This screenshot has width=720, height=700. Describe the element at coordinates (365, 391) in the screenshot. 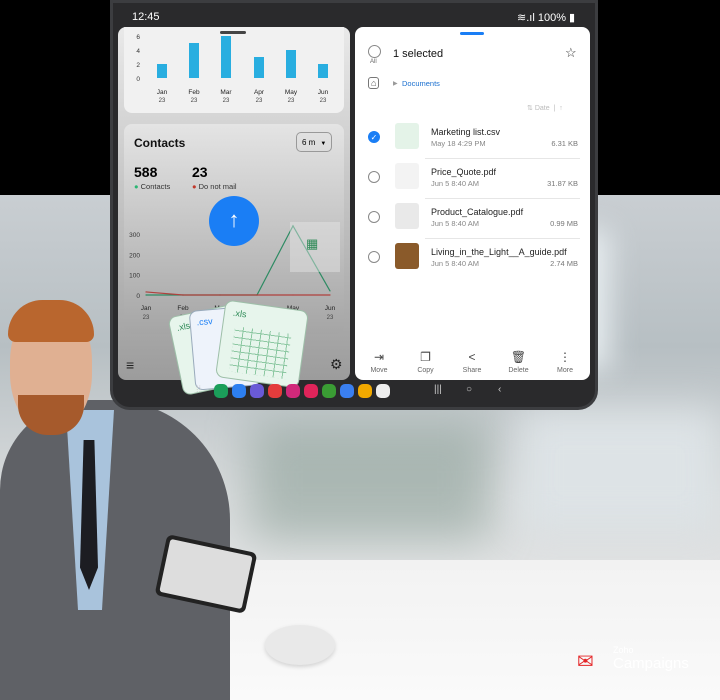

I see `files-app-icon` at that location.